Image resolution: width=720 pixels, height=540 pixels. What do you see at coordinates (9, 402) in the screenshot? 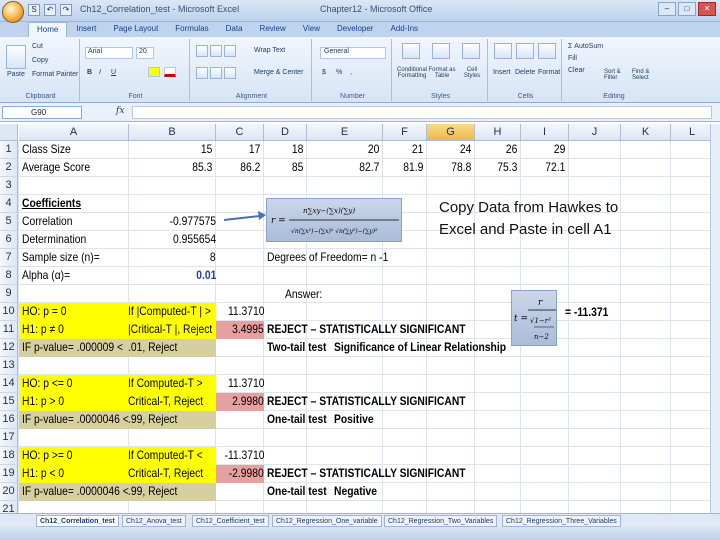
I see `row-header-15: 15` at bounding box center [9, 402].